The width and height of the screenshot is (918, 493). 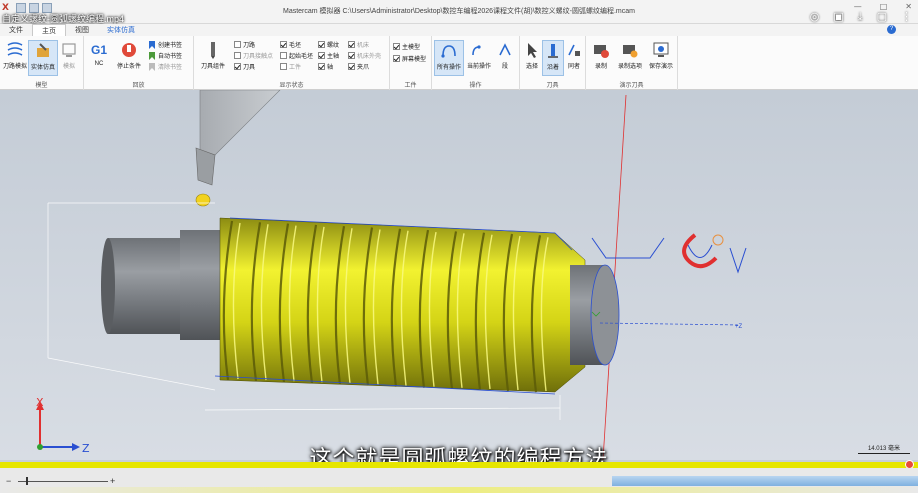 I want to click on thread-checkbox, so click(x=321, y=44).